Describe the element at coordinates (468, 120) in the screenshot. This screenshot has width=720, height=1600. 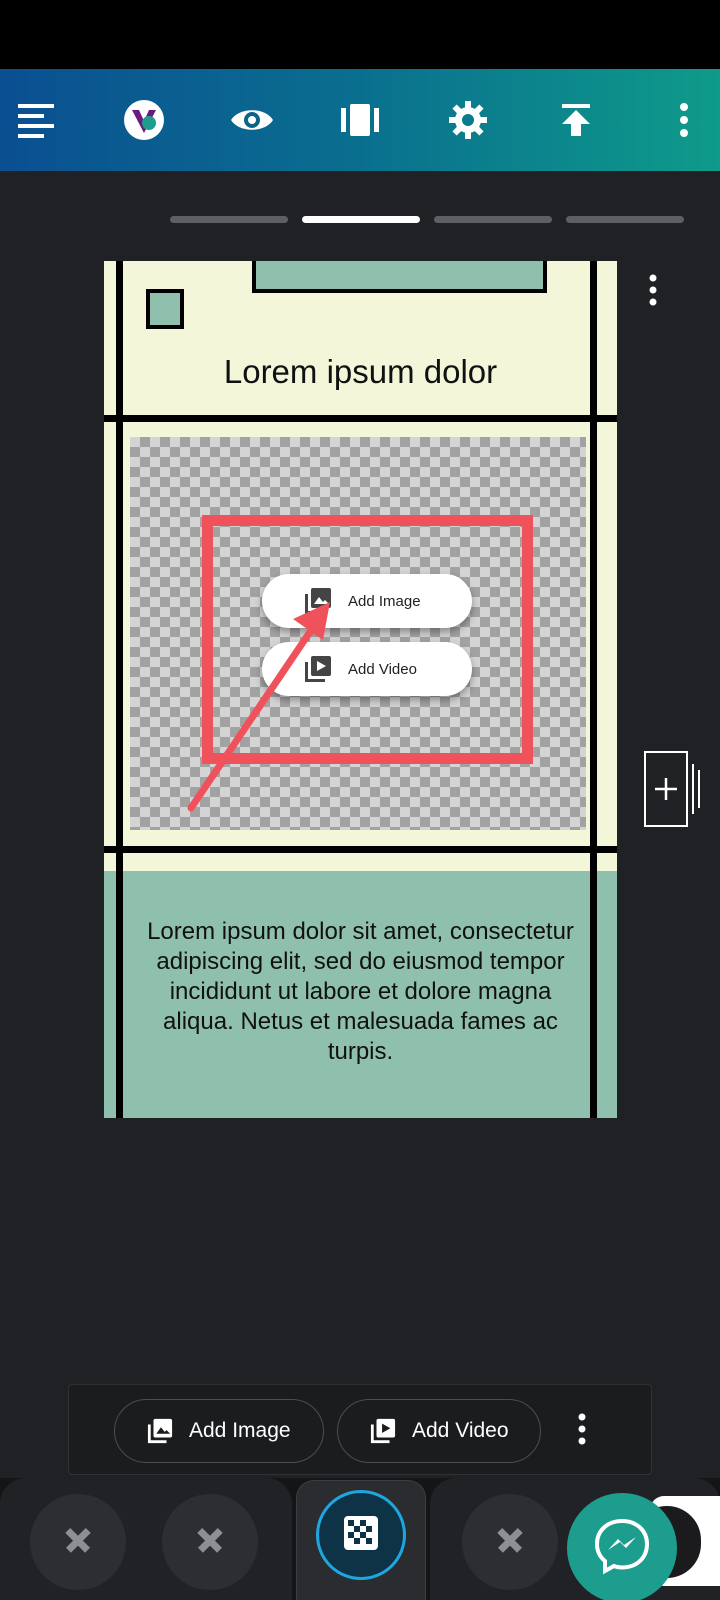
I see `gear-icon` at that location.